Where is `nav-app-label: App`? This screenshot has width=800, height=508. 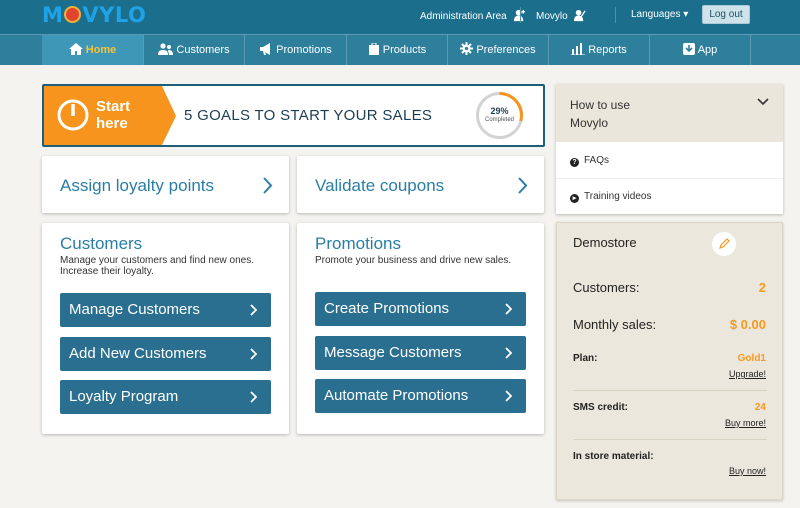 nav-app-label: App is located at coordinates (707, 50).